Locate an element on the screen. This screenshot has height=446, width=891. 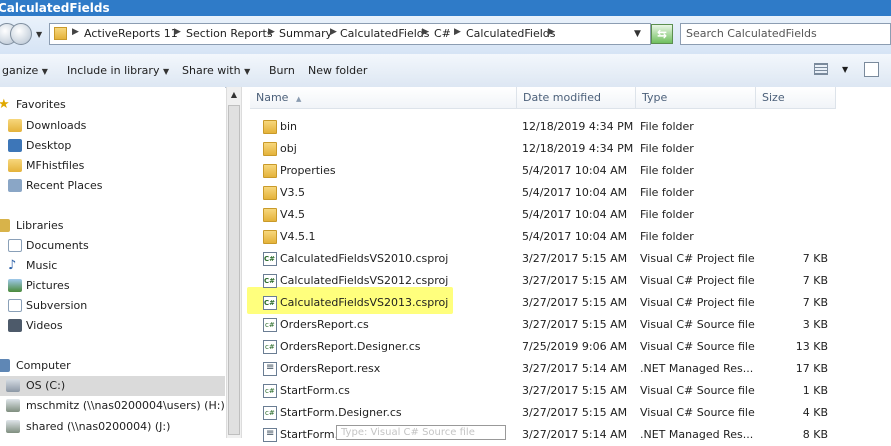
subversion-icon is located at coordinates (15, 305).